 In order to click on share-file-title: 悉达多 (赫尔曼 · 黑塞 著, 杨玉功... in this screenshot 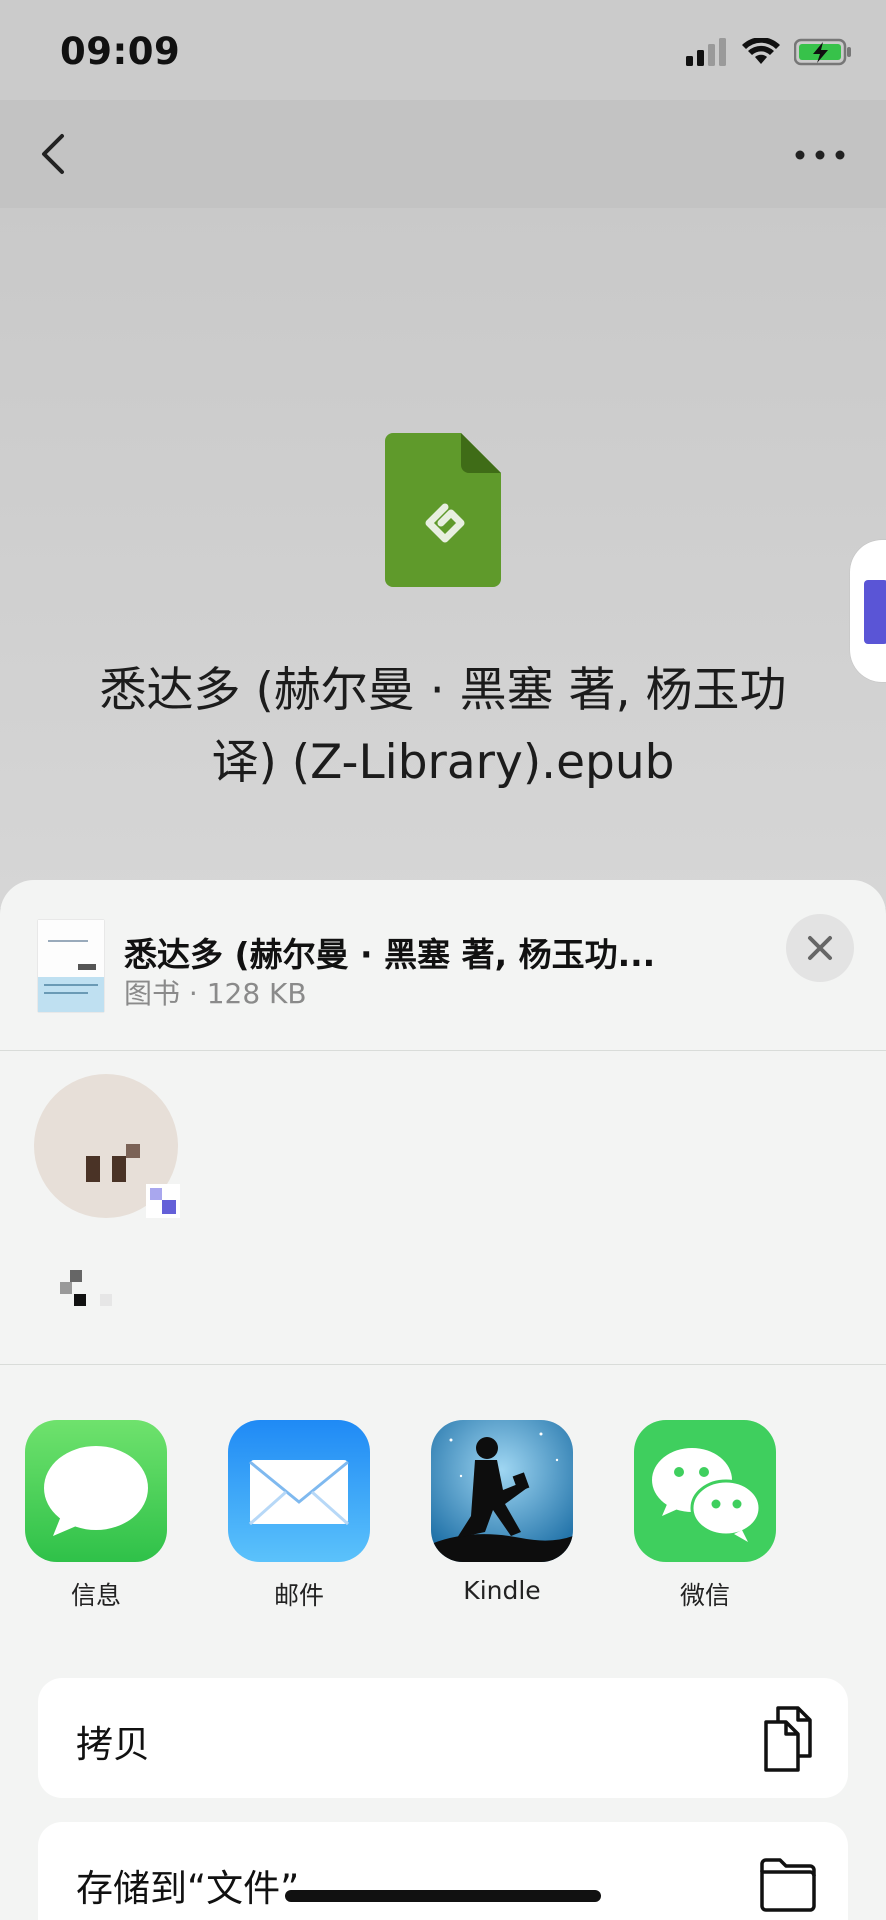, I will do `click(390, 954)`.